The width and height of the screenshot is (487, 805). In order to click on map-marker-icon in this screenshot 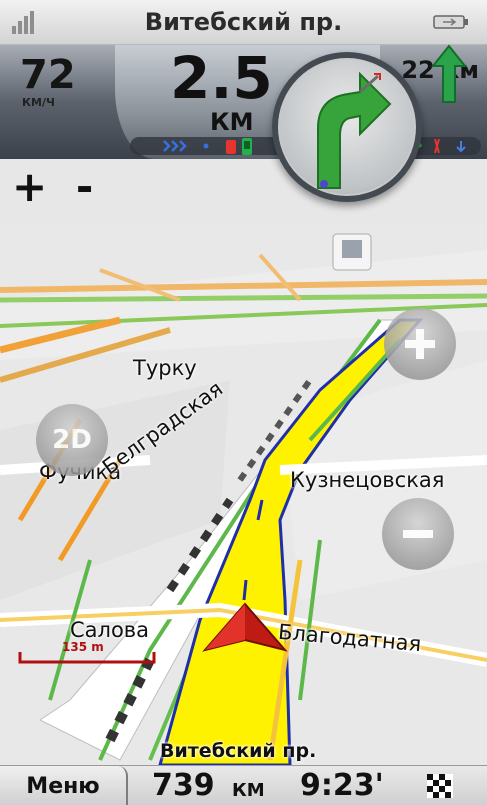, I will do `click(352, 252)`.